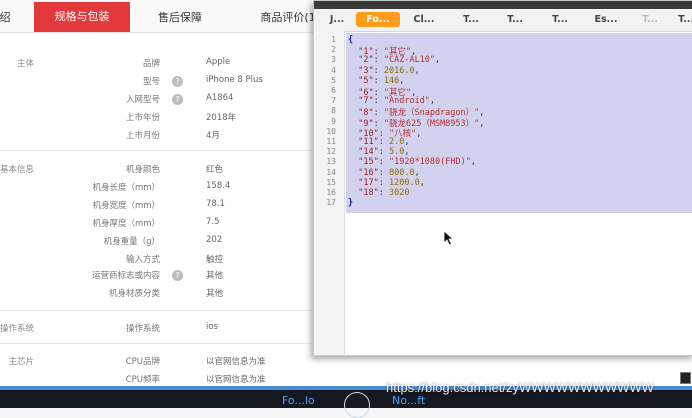 Image resolution: width=692 pixels, height=418 pixels. Describe the element at coordinates (333, 90) in the screenshot. I see `line-number: 6` at that location.